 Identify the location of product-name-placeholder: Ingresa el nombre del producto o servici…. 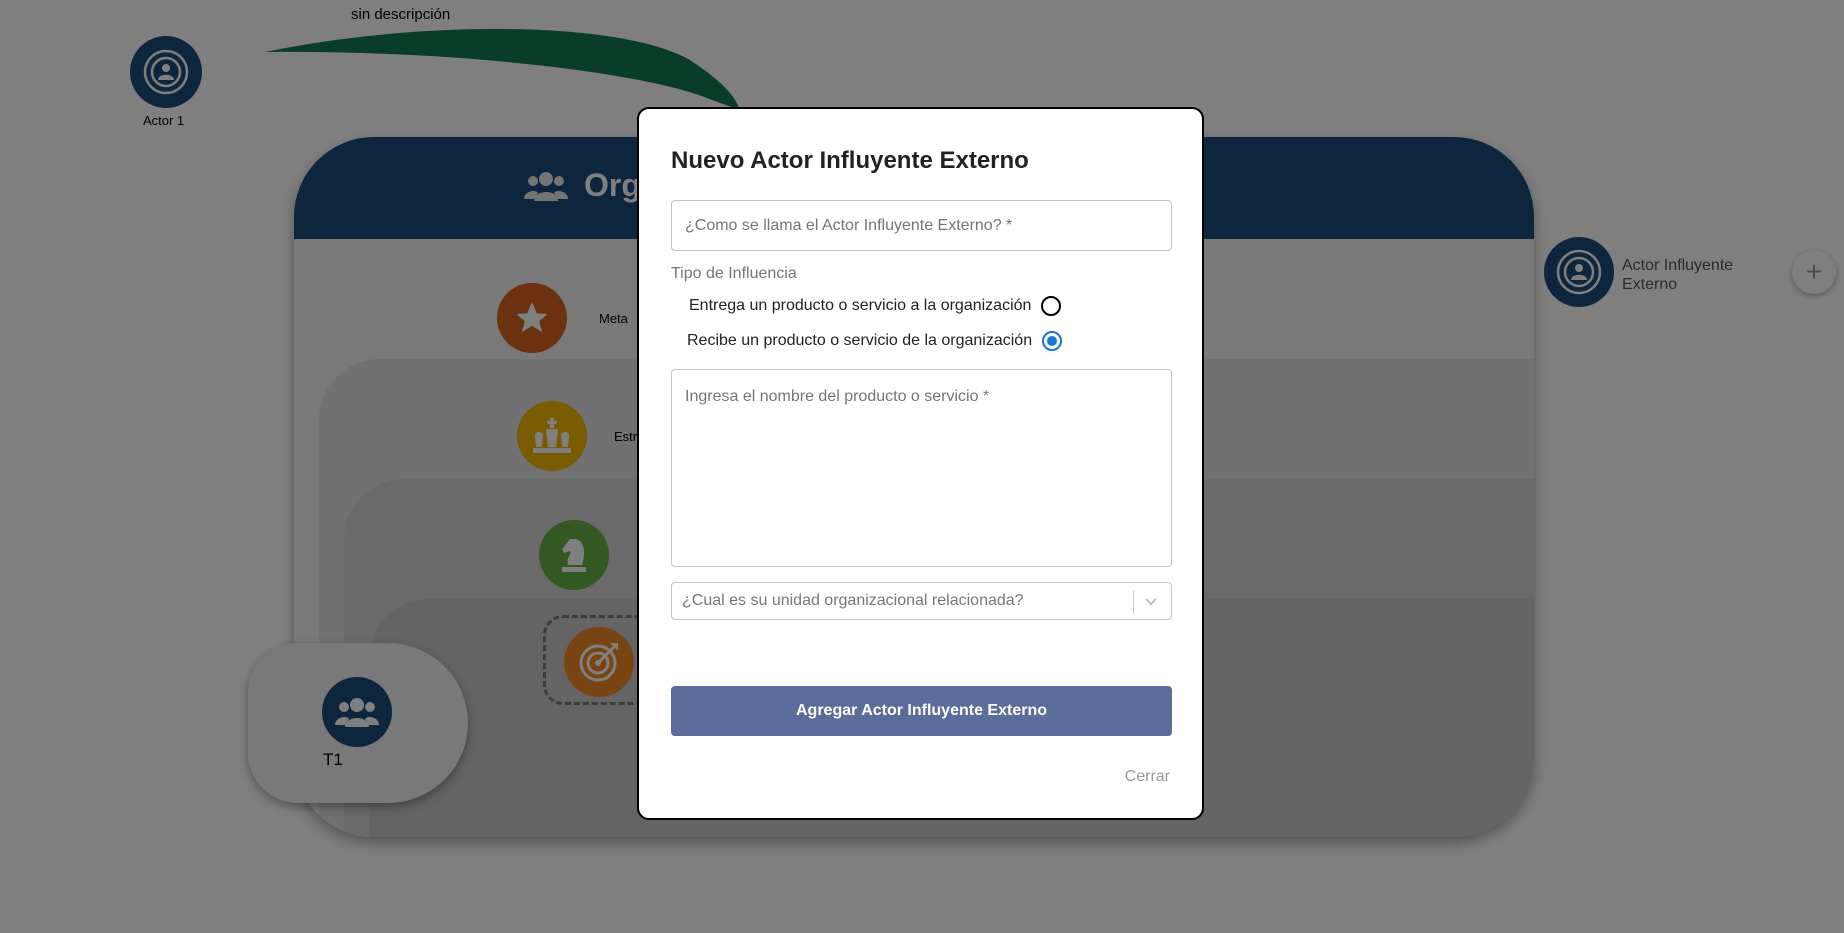
(837, 396).